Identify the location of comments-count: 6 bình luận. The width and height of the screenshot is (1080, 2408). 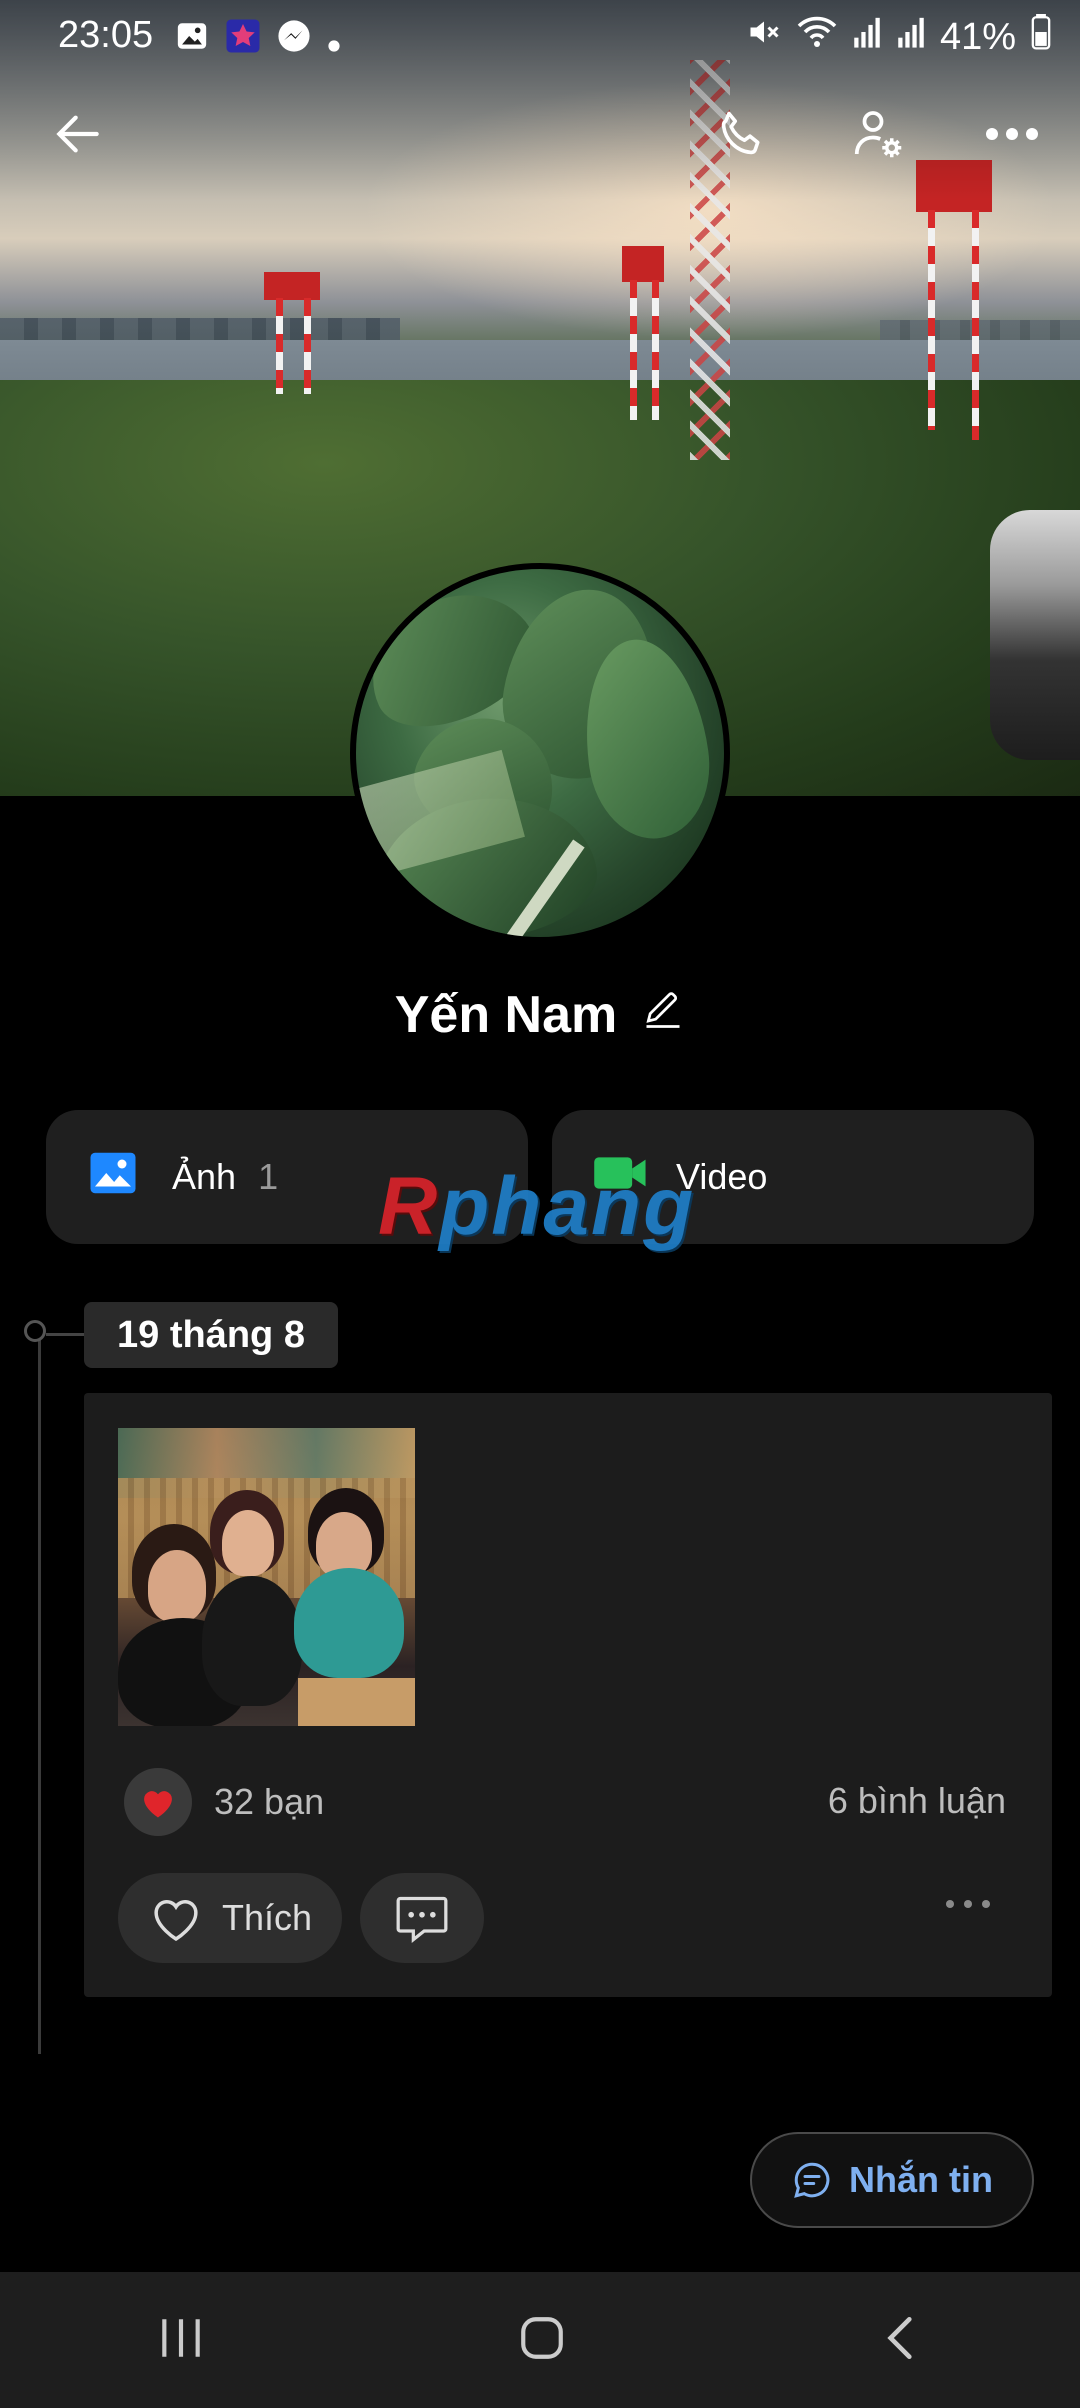
(917, 1801).